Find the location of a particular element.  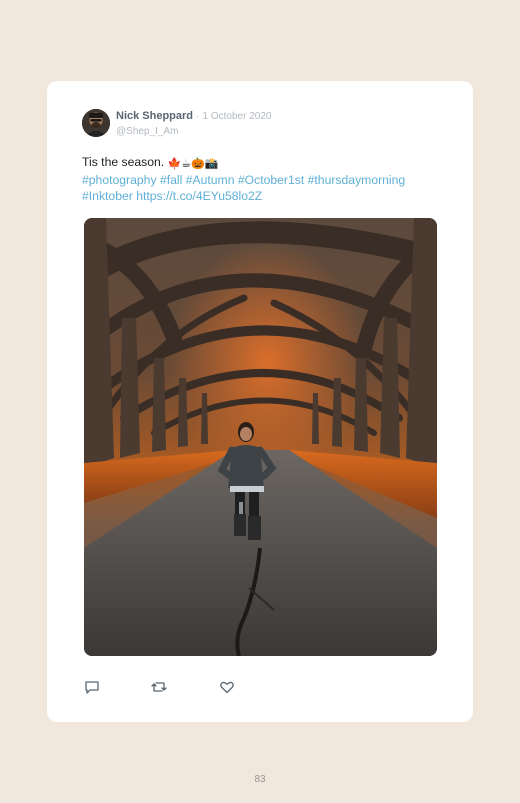

hashtag-fall: #fall is located at coordinates (171, 180).